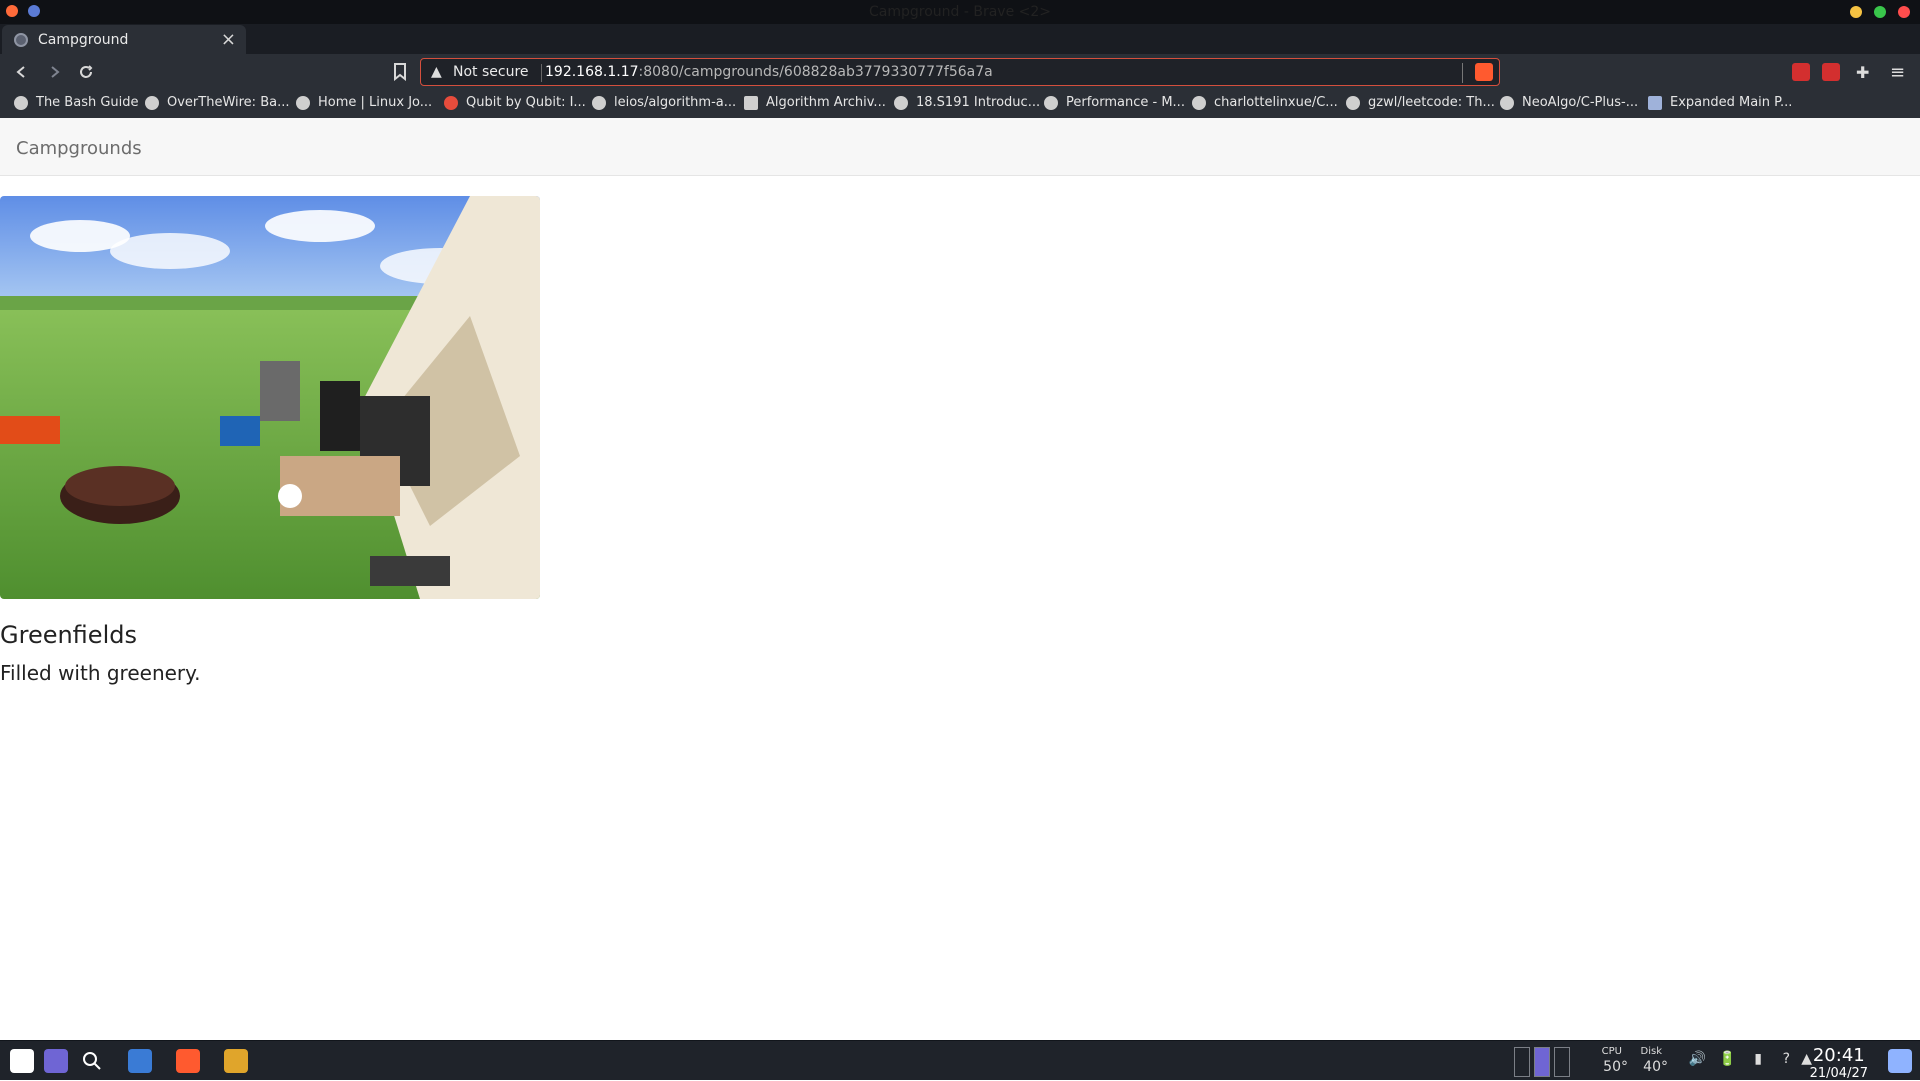 The width and height of the screenshot is (1920, 1081). Describe the element at coordinates (1615, 1067) in the screenshot. I see `cpu-temp: 50°` at that location.